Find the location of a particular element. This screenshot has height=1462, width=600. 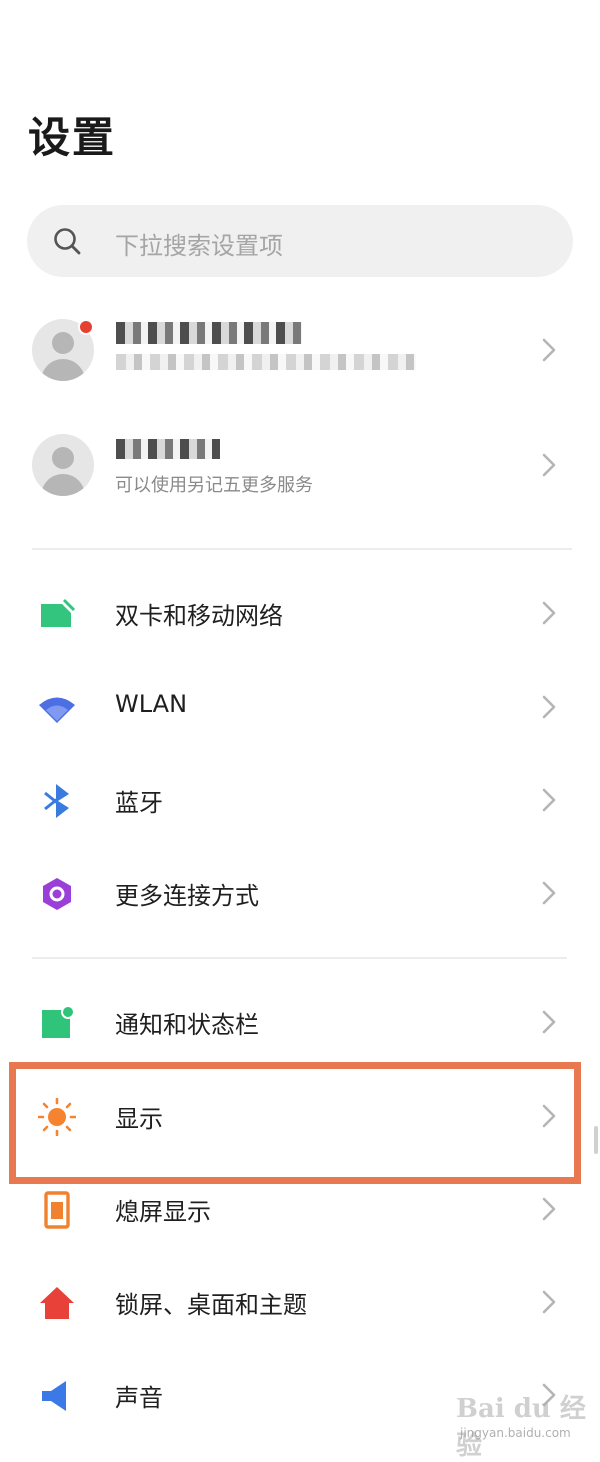

watermark-brand: Bai du 经验 is located at coordinates (521, 1427).